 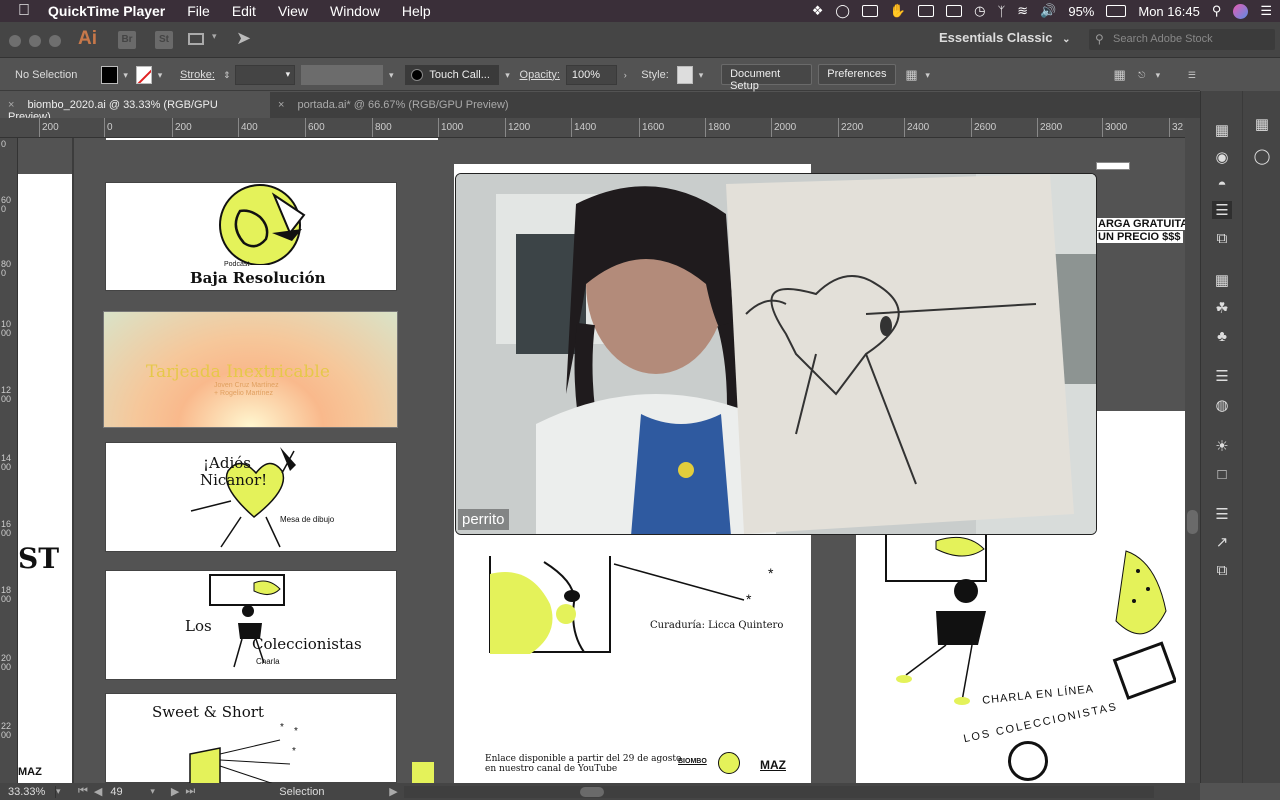 I want to click on stroke-panel-icon: ☰, so click(x=1222, y=376).